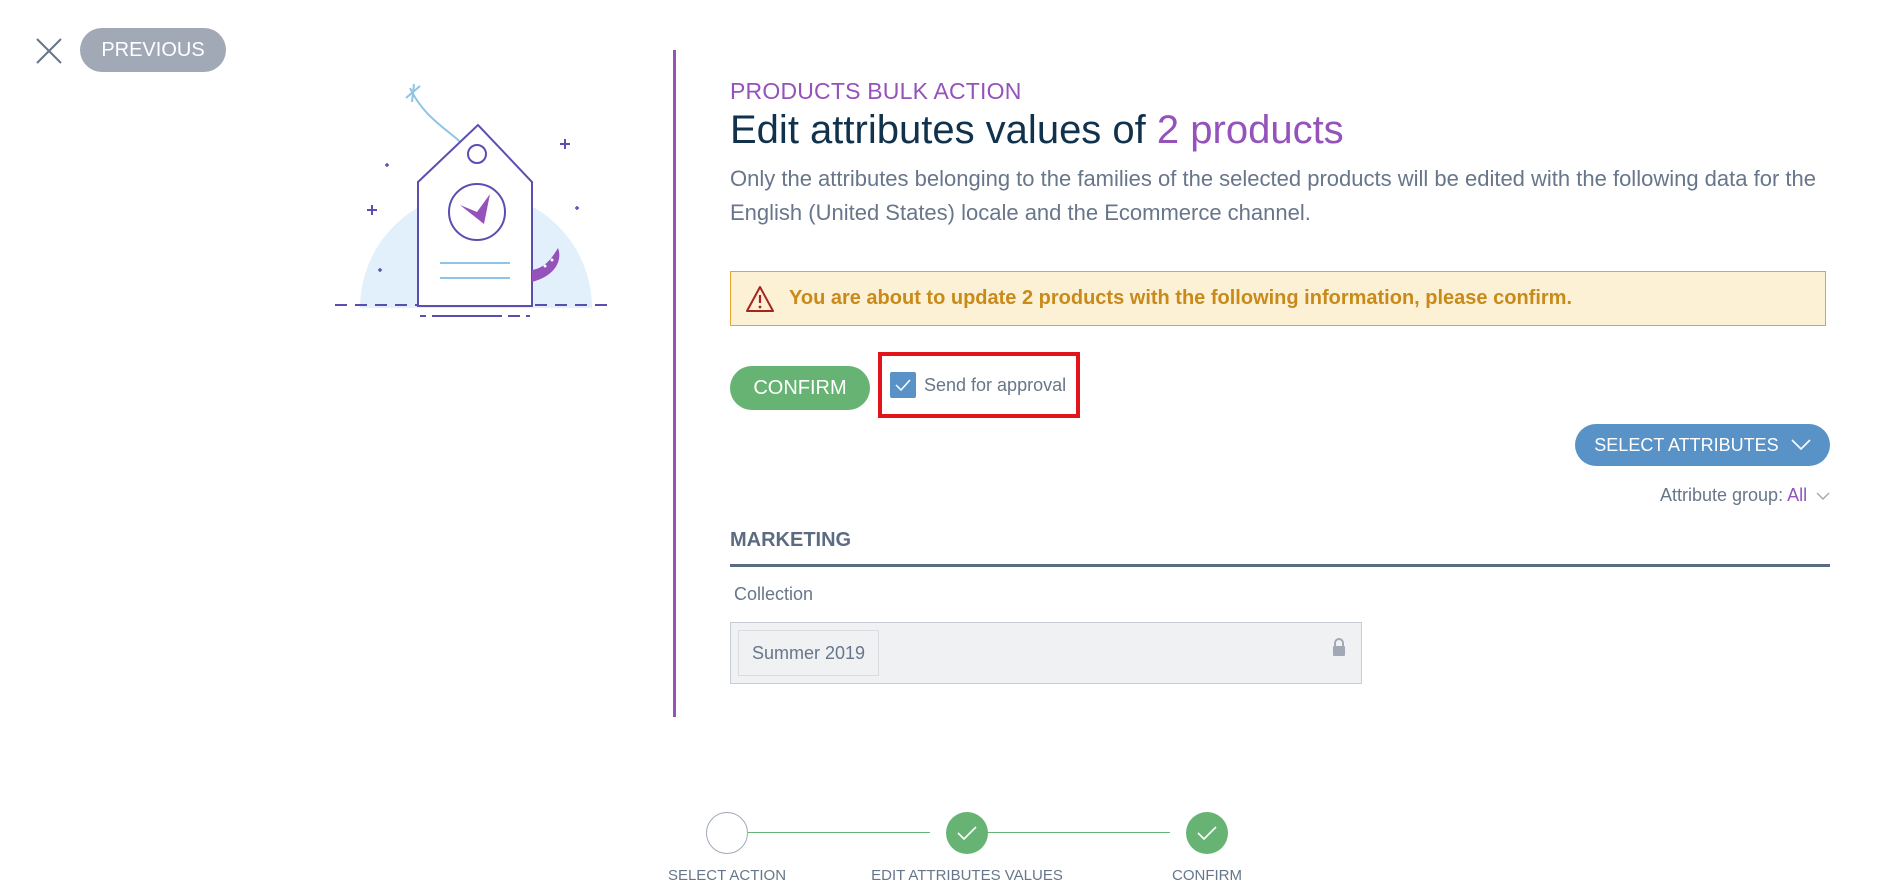  What do you see at coordinates (1046, 653) in the screenshot?
I see `collection-field: Summer 2019` at bounding box center [1046, 653].